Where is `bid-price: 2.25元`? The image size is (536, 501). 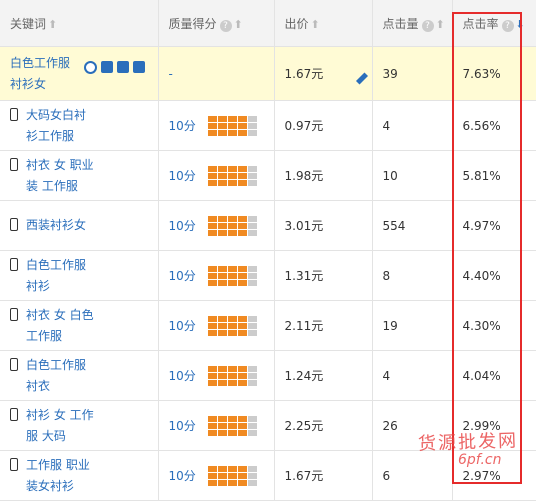
bid-price: 2.25元 is located at coordinates (323, 425).